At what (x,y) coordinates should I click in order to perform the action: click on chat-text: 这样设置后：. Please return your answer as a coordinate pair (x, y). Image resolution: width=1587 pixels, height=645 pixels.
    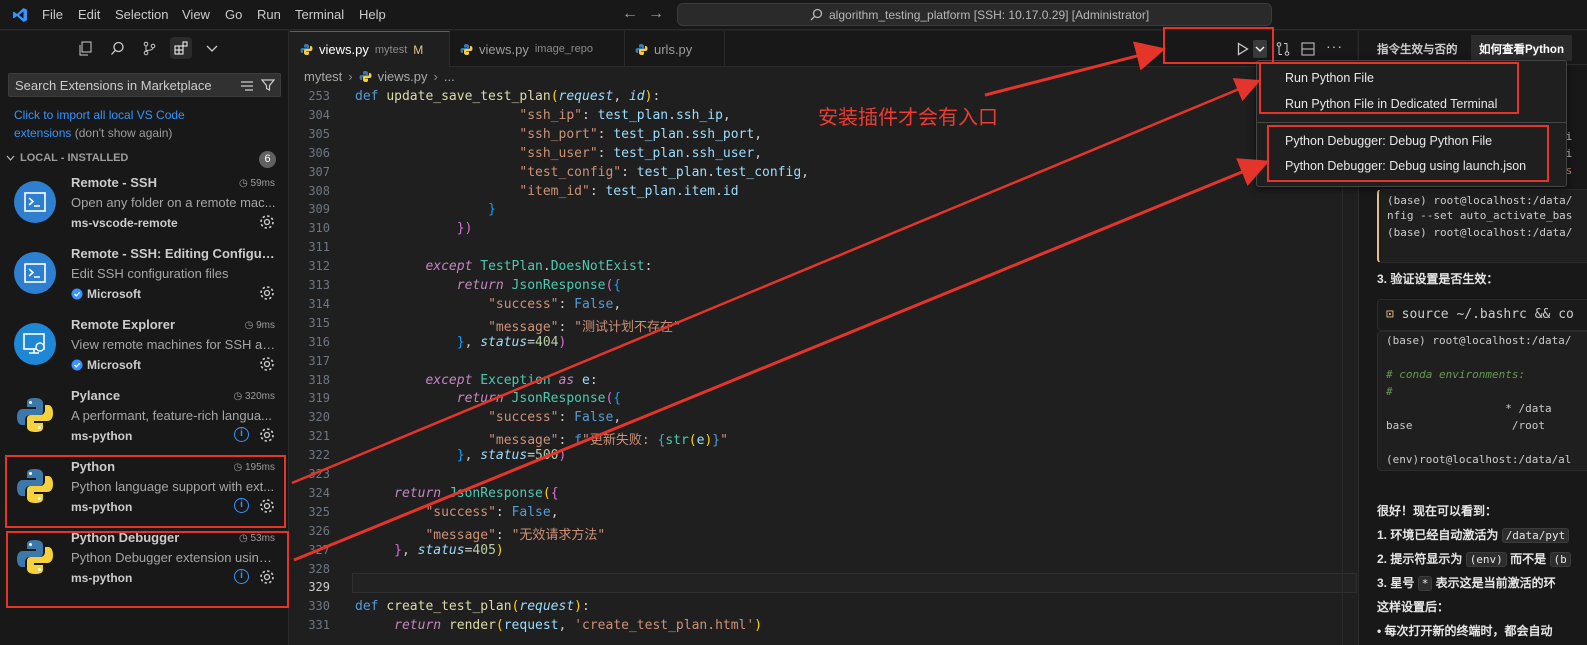
    Looking at the image, I should click on (1413, 607).